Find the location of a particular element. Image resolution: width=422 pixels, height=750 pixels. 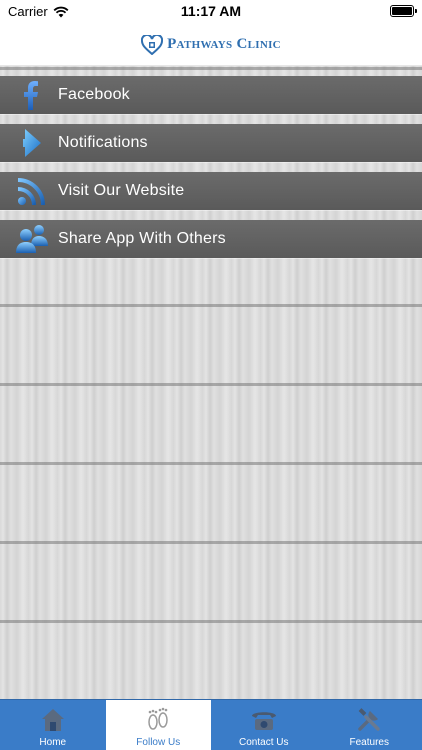

menu-item-label: Visit Our Website is located at coordinates (121, 190).